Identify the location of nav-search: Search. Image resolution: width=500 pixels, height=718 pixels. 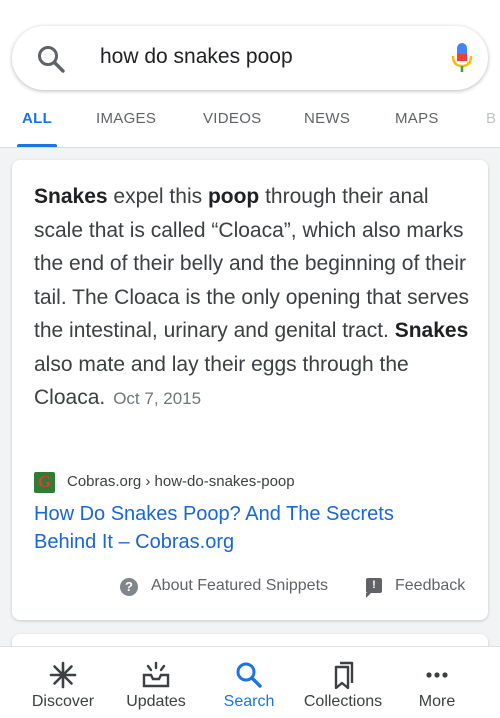
(249, 682).